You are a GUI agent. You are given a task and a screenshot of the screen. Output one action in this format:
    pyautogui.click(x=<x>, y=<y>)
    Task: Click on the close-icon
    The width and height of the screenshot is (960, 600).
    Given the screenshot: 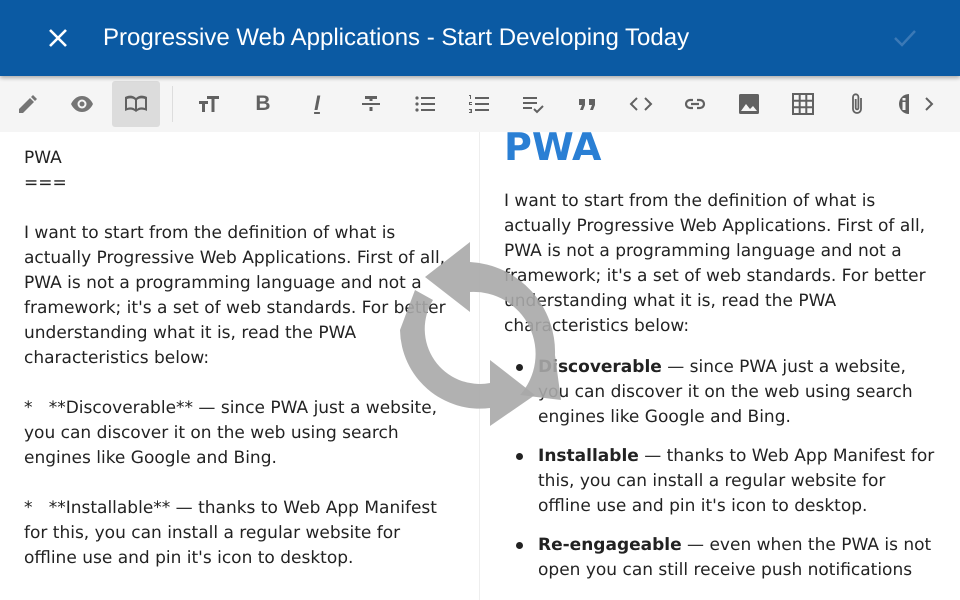 What is the action you would take?
    pyautogui.click(x=58, y=38)
    